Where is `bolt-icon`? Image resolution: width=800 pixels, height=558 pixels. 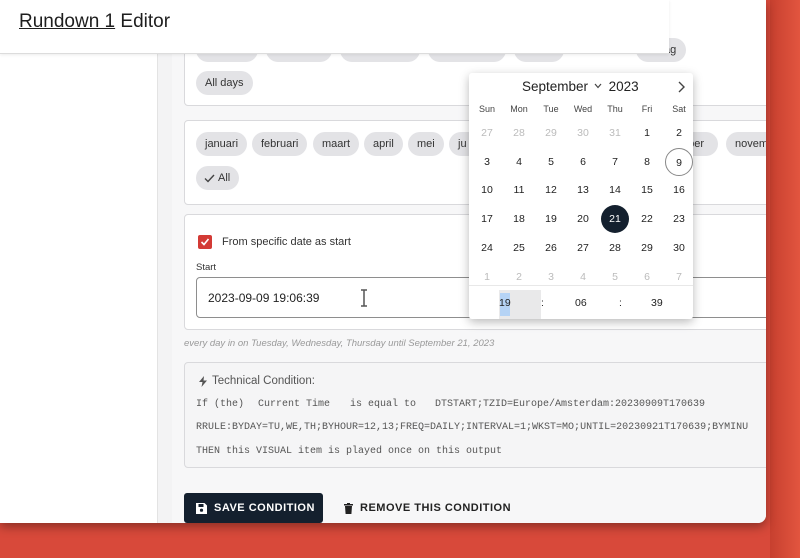 bolt-icon is located at coordinates (203, 381).